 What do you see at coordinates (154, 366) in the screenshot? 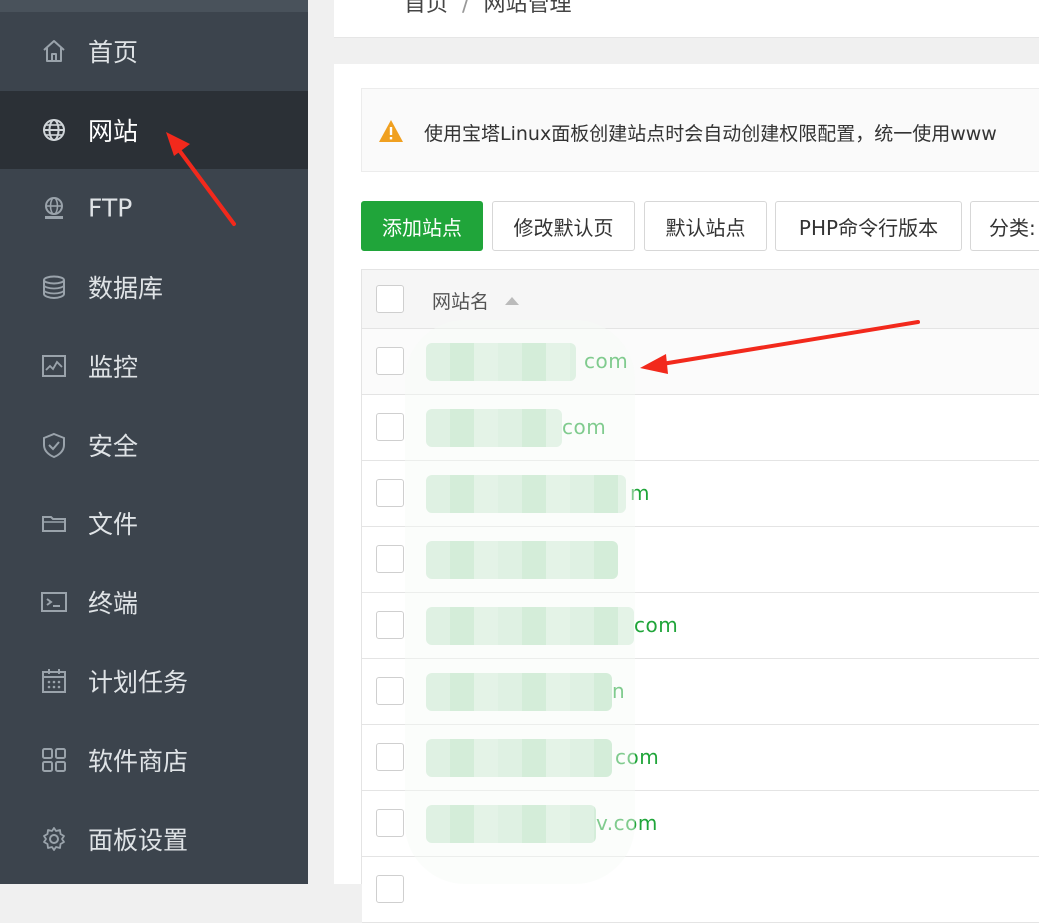
I see `sidebar-item-monitor: 监控` at bounding box center [154, 366].